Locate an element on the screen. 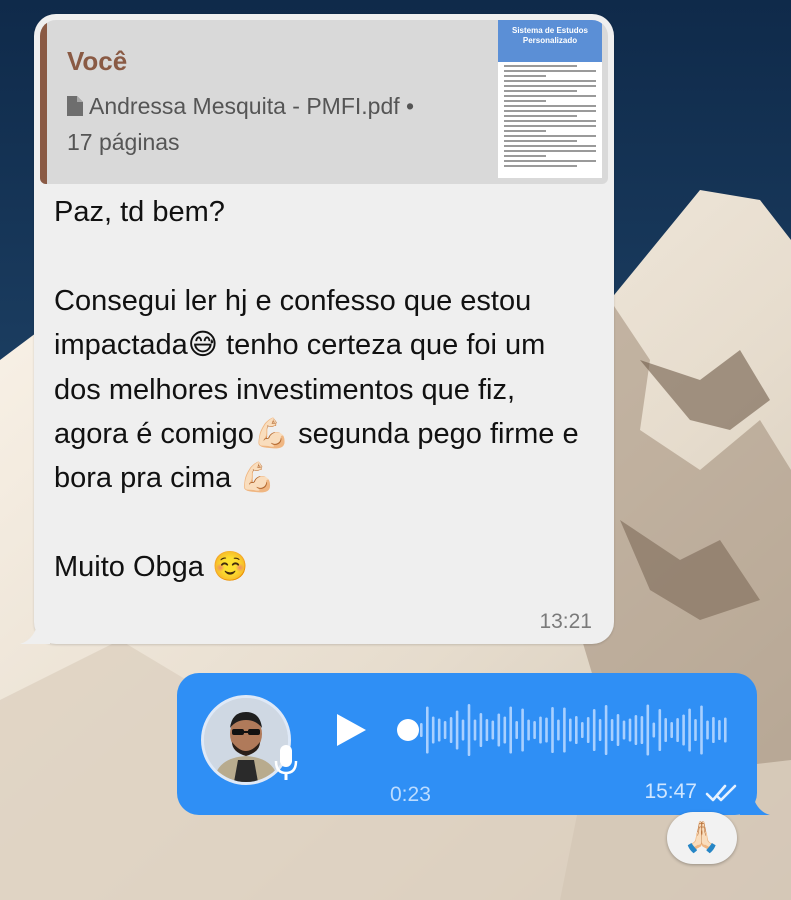 The height and width of the screenshot is (900, 791). audio-waveform is located at coordinates (575, 730).